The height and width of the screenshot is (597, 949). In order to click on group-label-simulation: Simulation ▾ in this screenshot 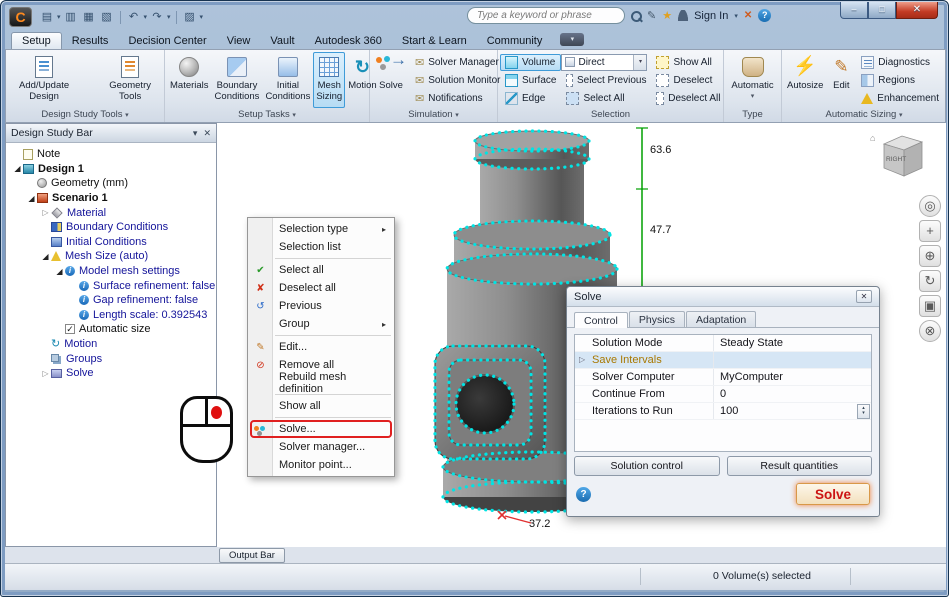, I will do `click(433, 115)`.